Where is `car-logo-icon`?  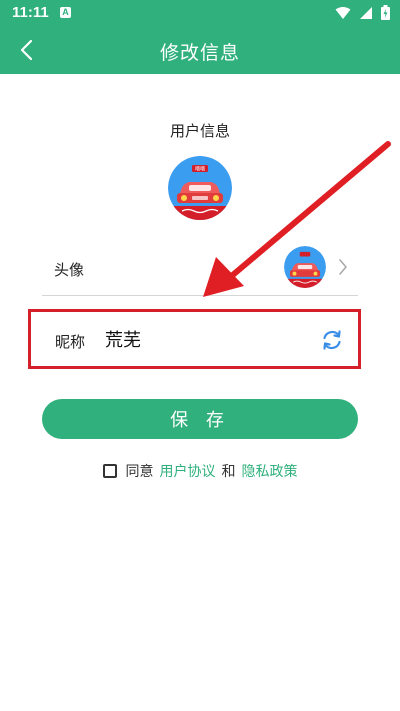
car-logo-icon is located at coordinates (305, 267).